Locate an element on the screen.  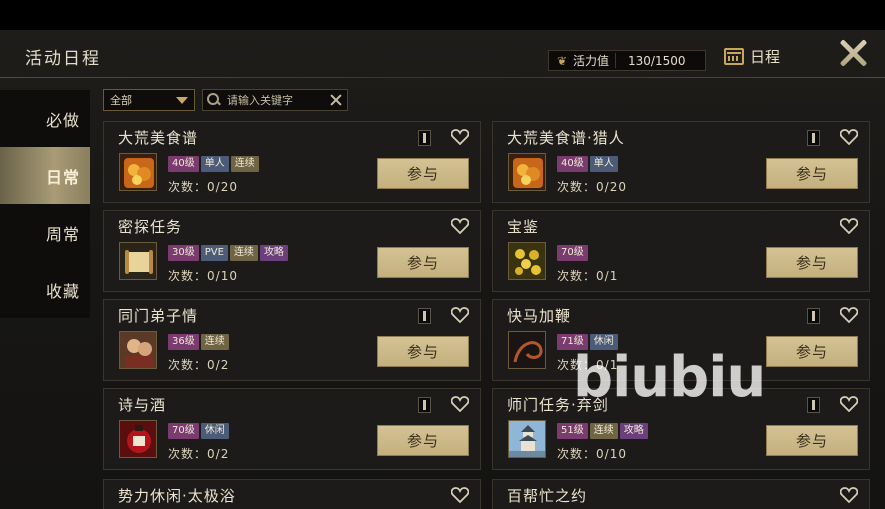
activity-card-partial: 势力休闲·太极浴 is located at coordinates (292, 494).